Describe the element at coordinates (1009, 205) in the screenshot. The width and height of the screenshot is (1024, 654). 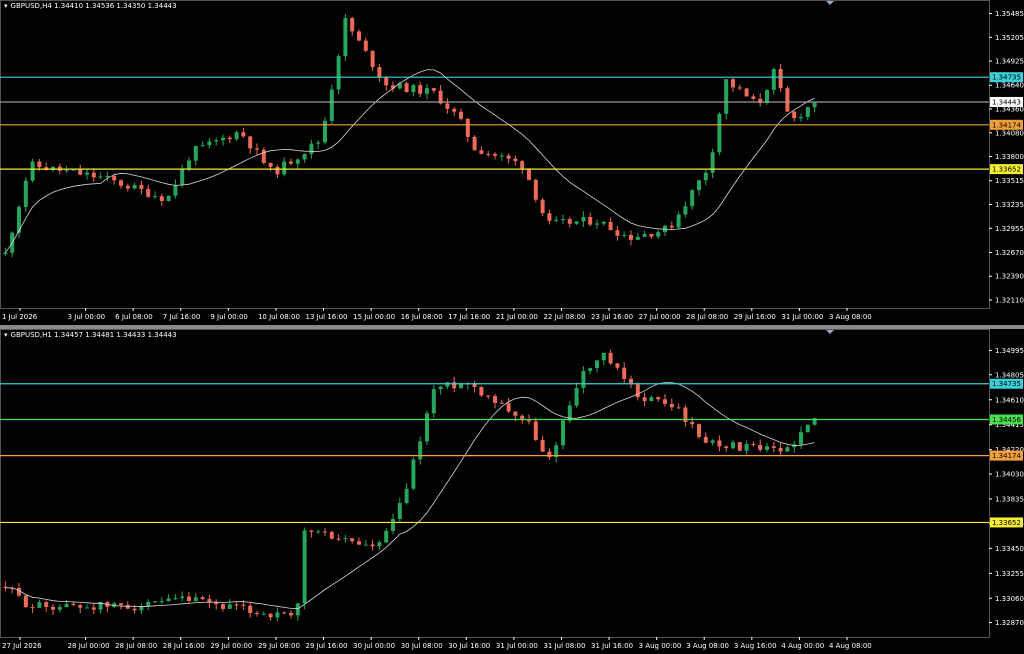
I see `price-tick-label: 1.33235` at that location.